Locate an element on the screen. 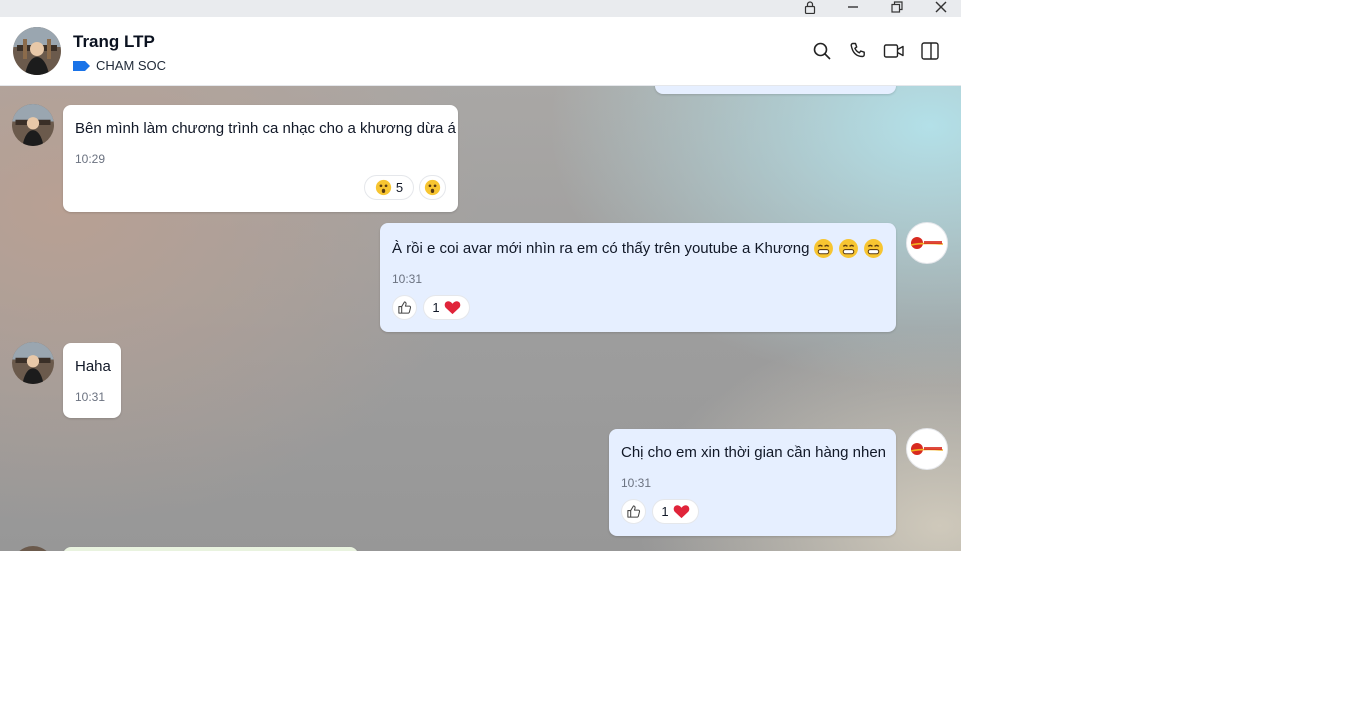 This screenshot has width=1360, height=727. lock-icon is located at coordinates (810, 7).